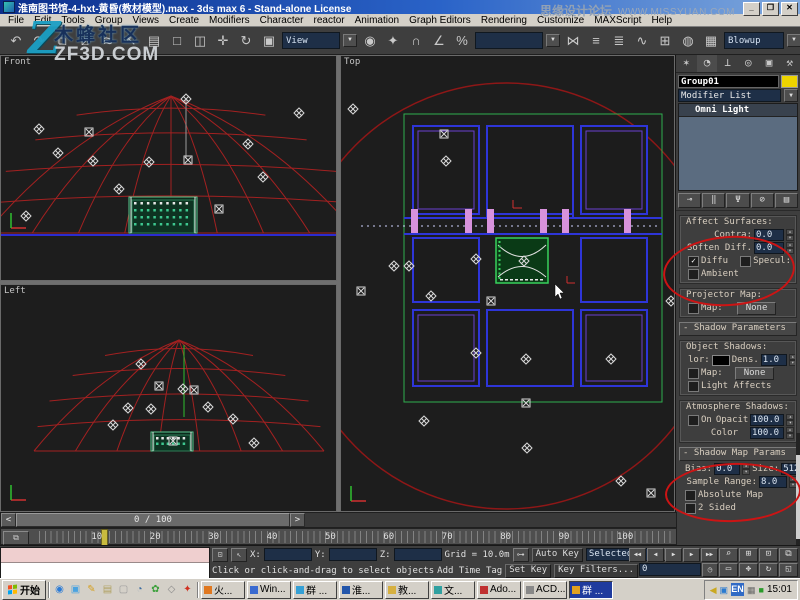 The image size is (800, 600). What do you see at coordinates (105, 570) in the screenshot?
I see `listener-script-row` at bounding box center [105, 570].